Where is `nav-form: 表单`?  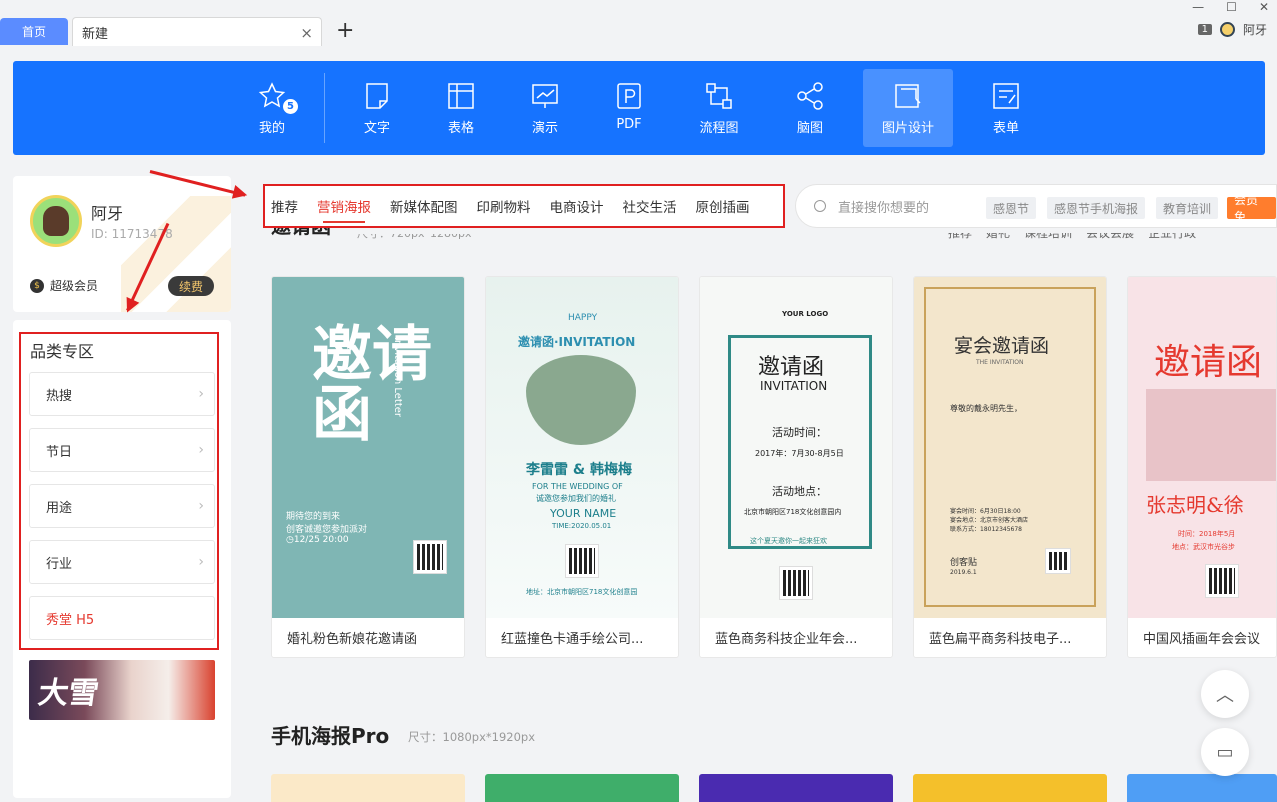
nav-form: 表单 is located at coordinates (1006, 108).